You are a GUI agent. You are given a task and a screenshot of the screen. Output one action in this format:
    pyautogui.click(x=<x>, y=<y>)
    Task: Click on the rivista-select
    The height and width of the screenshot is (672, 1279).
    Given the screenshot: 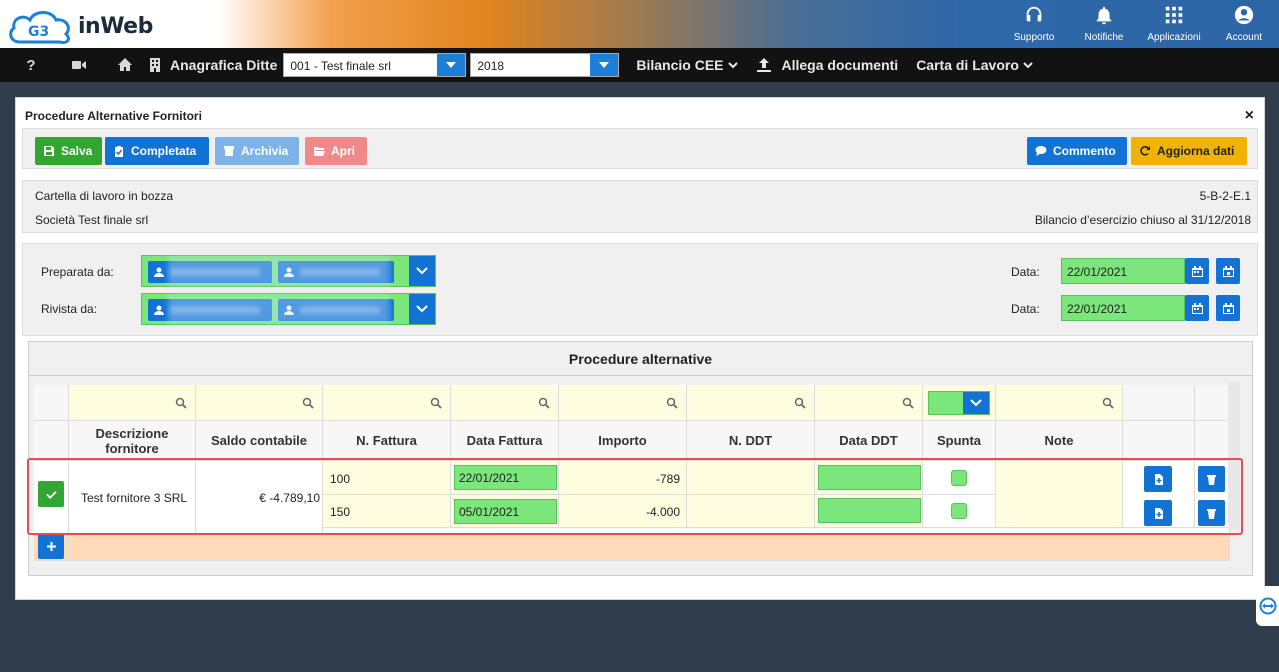 What is the action you would take?
    pyautogui.click(x=288, y=309)
    